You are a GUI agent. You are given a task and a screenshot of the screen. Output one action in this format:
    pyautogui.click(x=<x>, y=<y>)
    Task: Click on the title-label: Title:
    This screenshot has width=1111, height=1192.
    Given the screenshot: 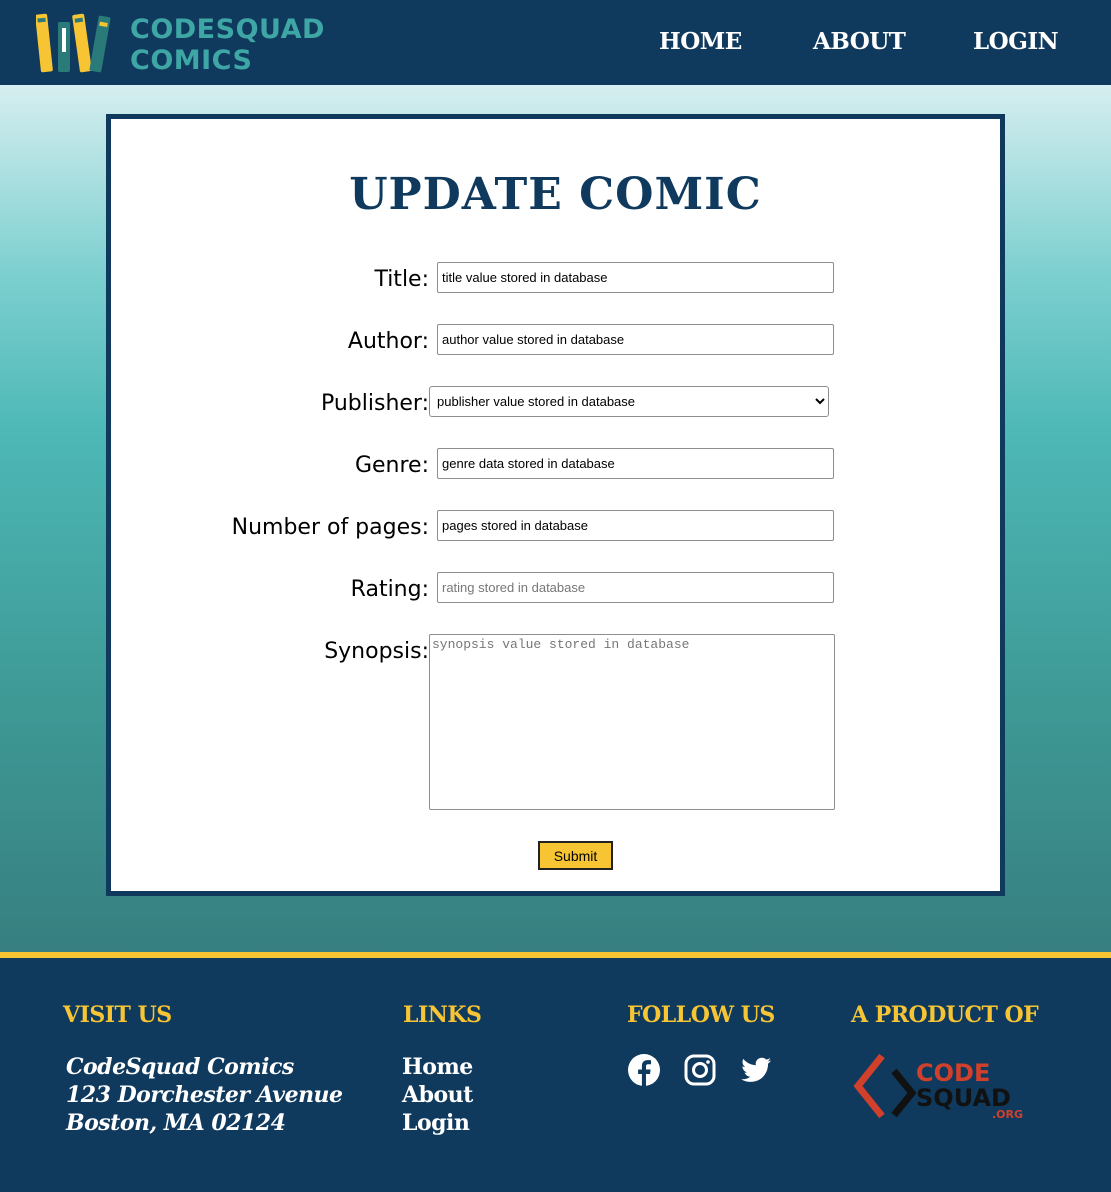 What is the action you would take?
    pyautogui.click(x=401, y=279)
    